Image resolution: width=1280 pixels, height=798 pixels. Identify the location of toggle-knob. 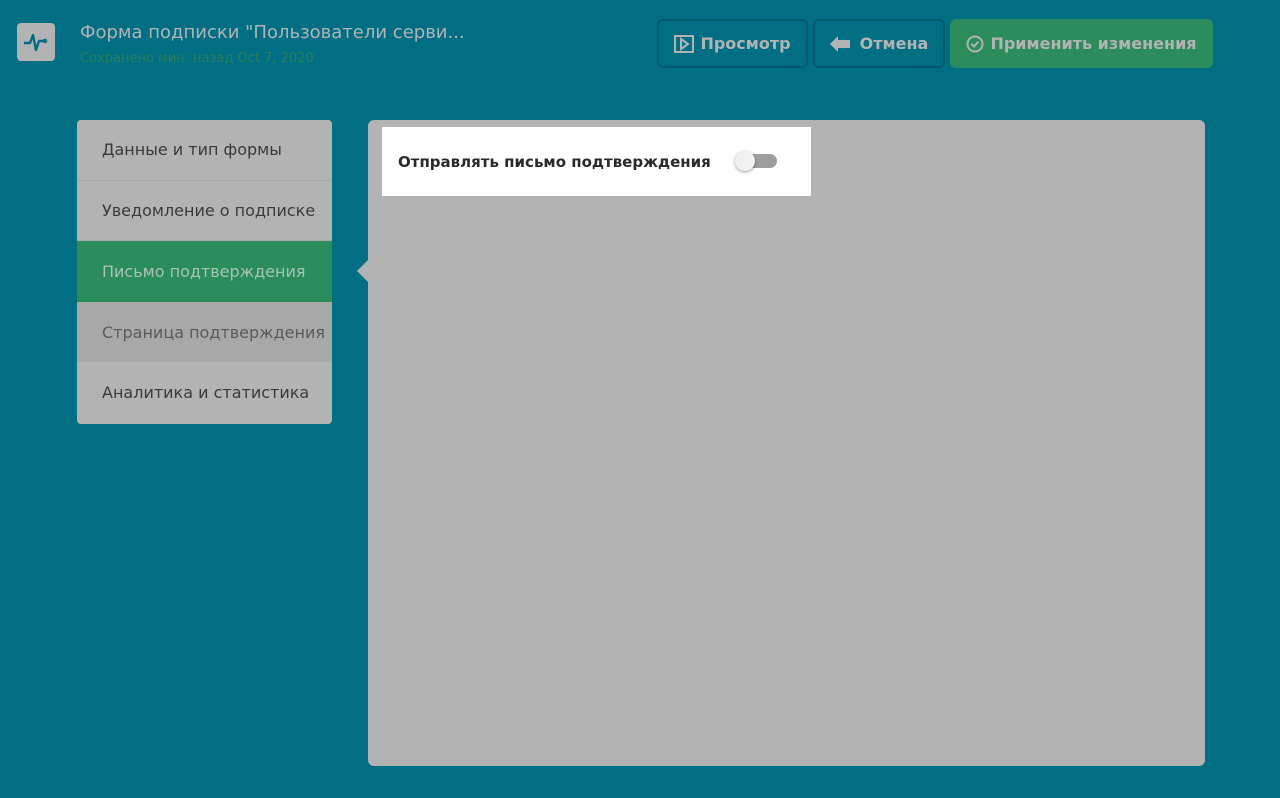
(745, 161).